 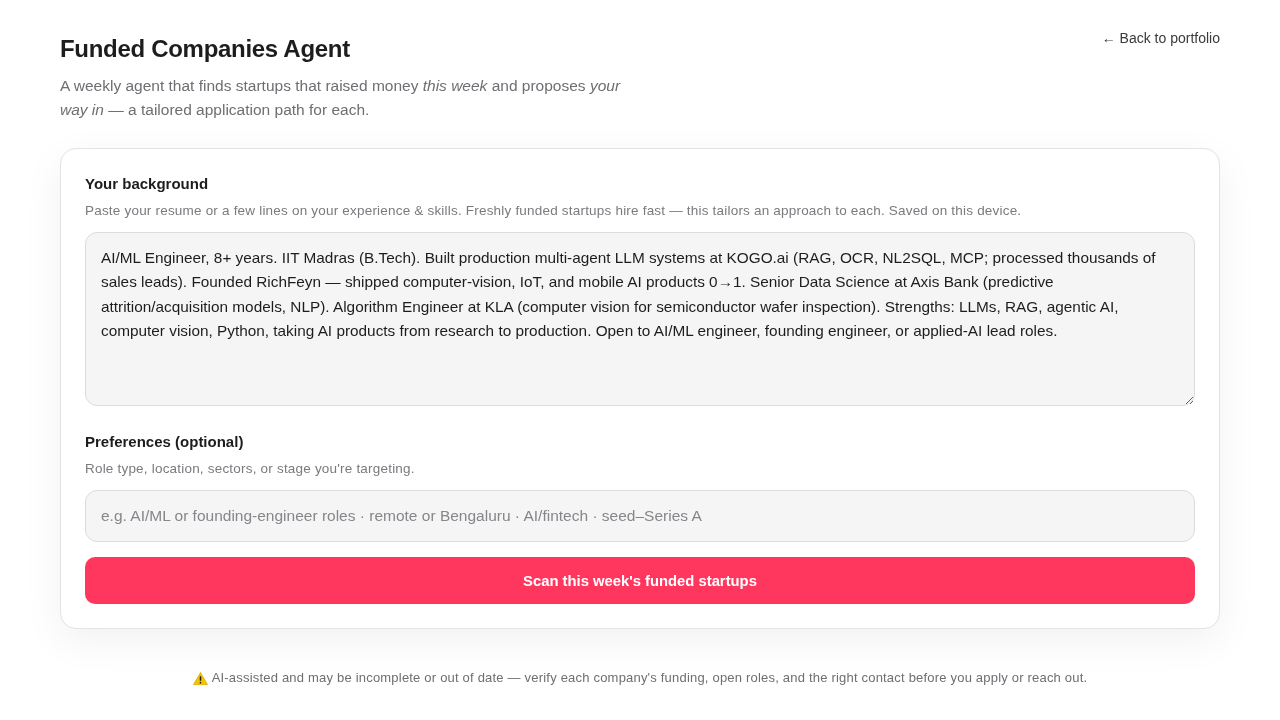 I want to click on field-label: Preferences (optional), so click(x=164, y=442).